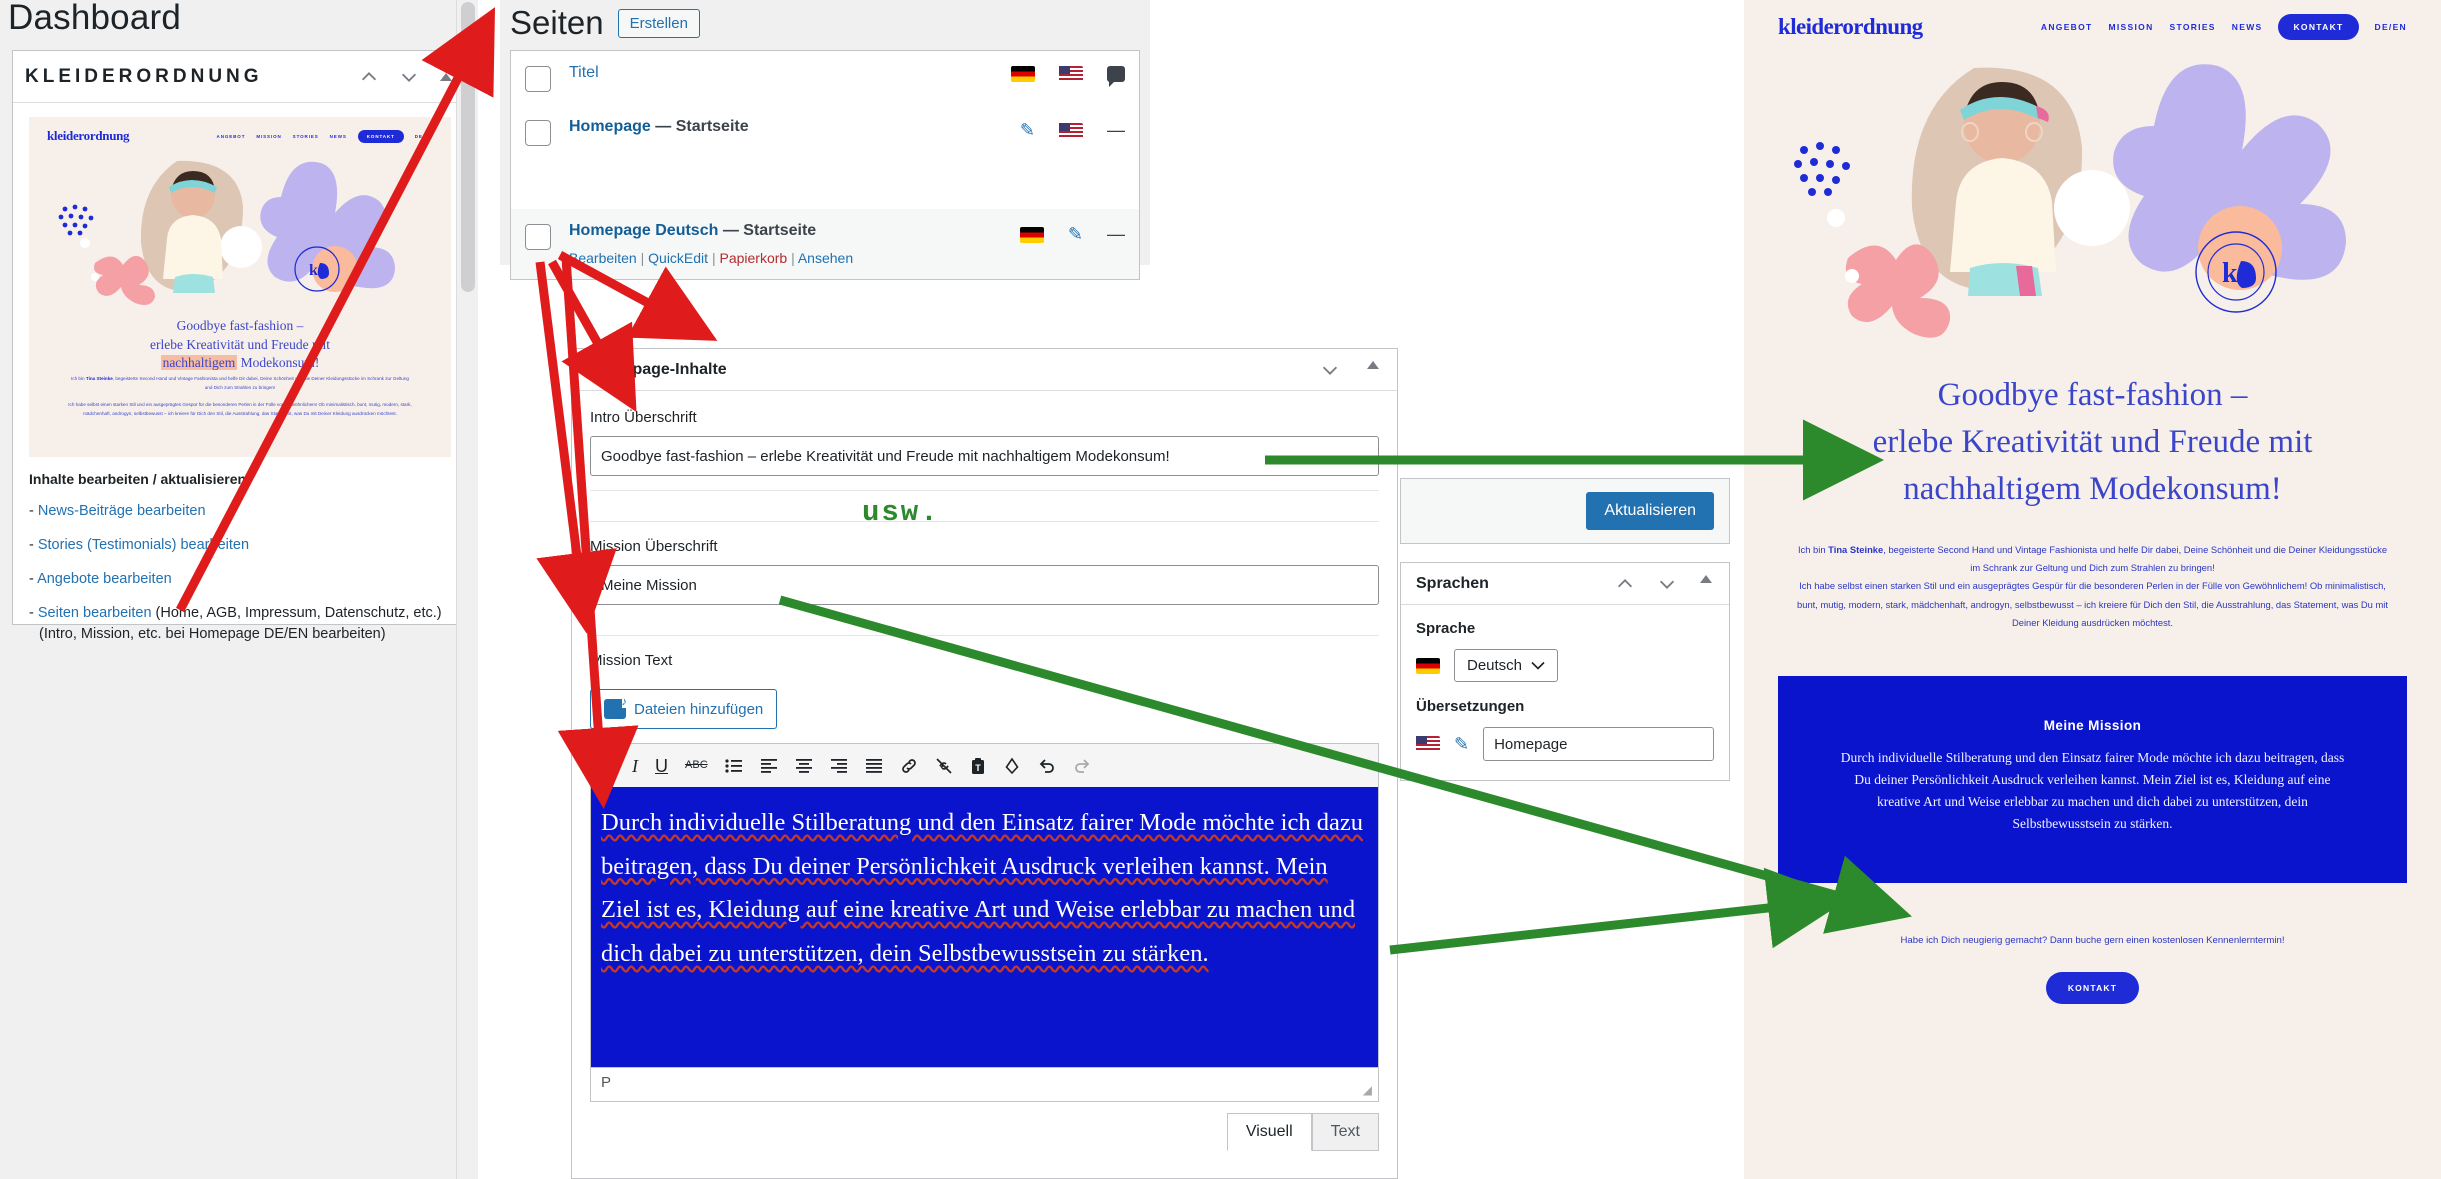  Describe the element at coordinates (603, 258) in the screenshot. I see `action-bearbeiten: Bearbeiten` at that location.